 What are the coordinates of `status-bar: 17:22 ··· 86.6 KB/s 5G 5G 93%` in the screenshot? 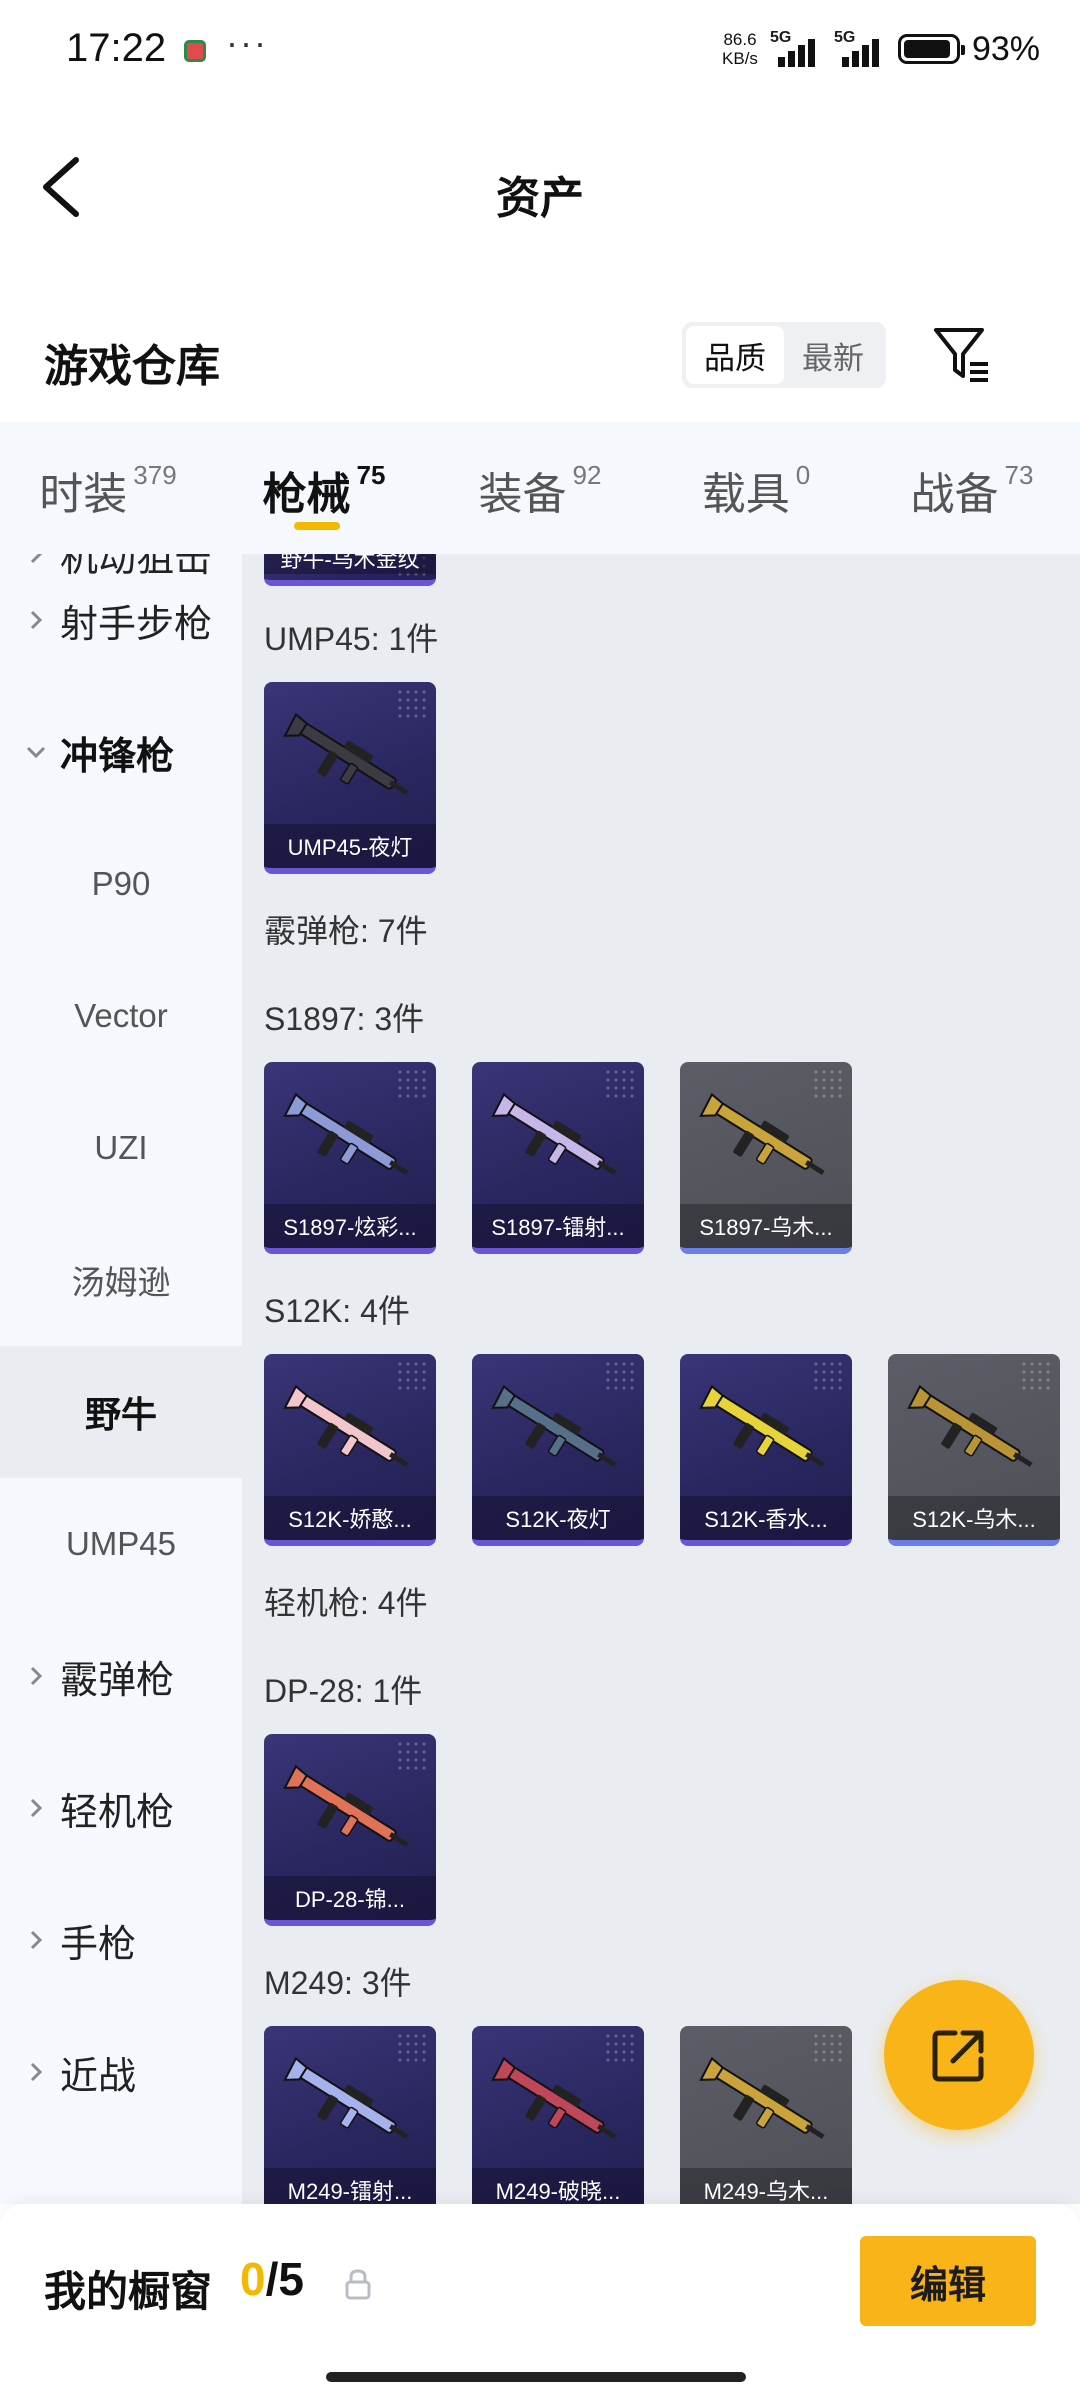 It's located at (540, 50).